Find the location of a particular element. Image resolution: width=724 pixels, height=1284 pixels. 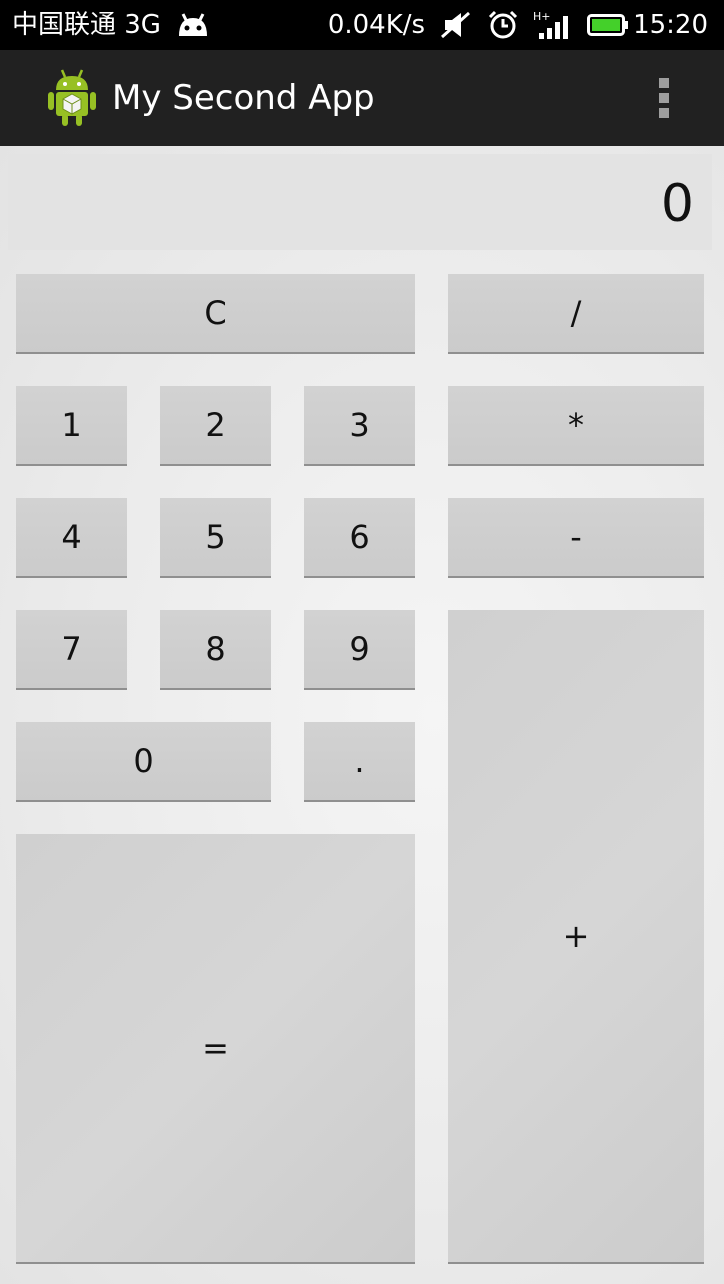

digit-2-button: 2 is located at coordinates (215, 426).